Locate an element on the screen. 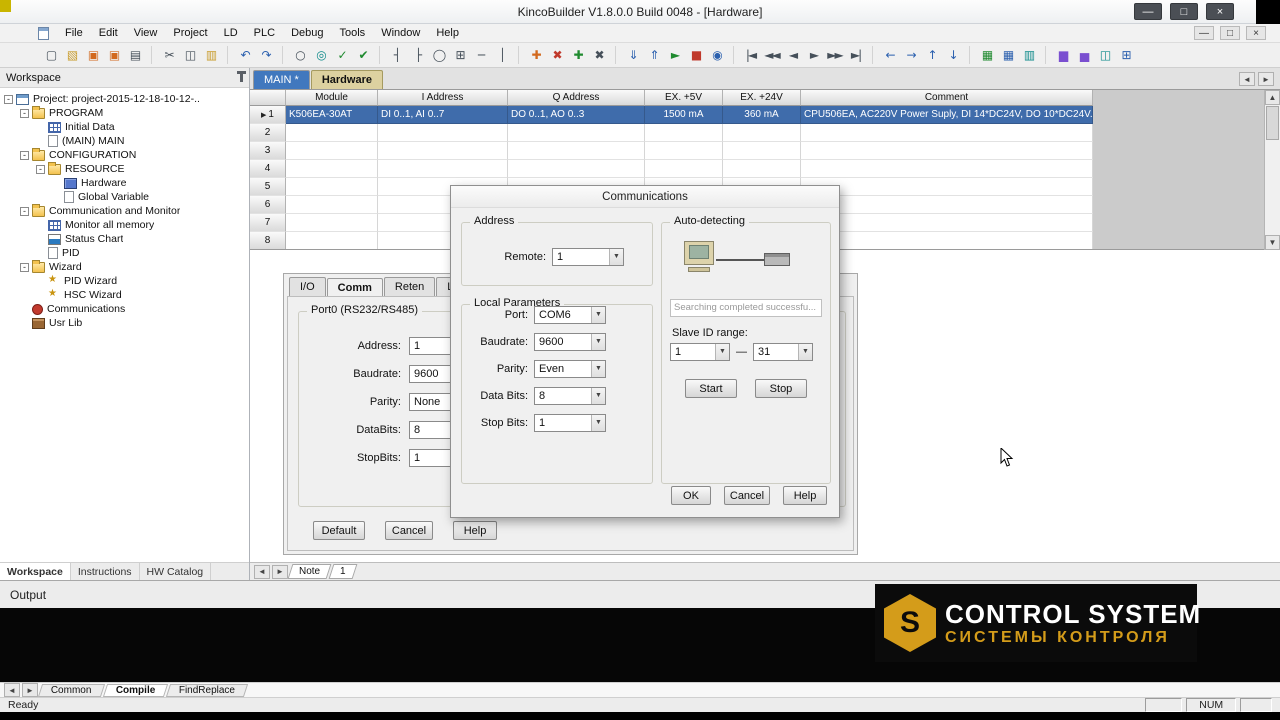 The image size is (1280, 720). tree-item-configuration: - CONFIGURATION is located at coordinates (124, 154).